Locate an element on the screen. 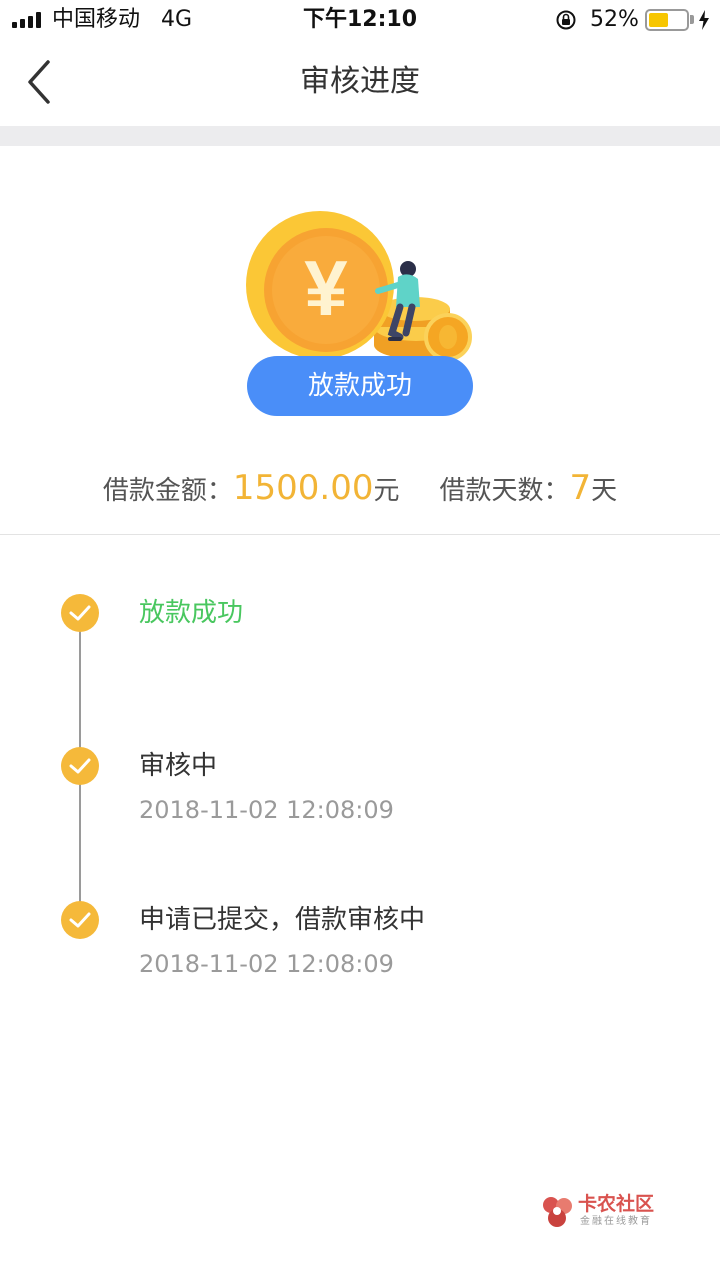  timeline-step-title: 申请已提交，借款审核中 is located at coordinates (282, 920).